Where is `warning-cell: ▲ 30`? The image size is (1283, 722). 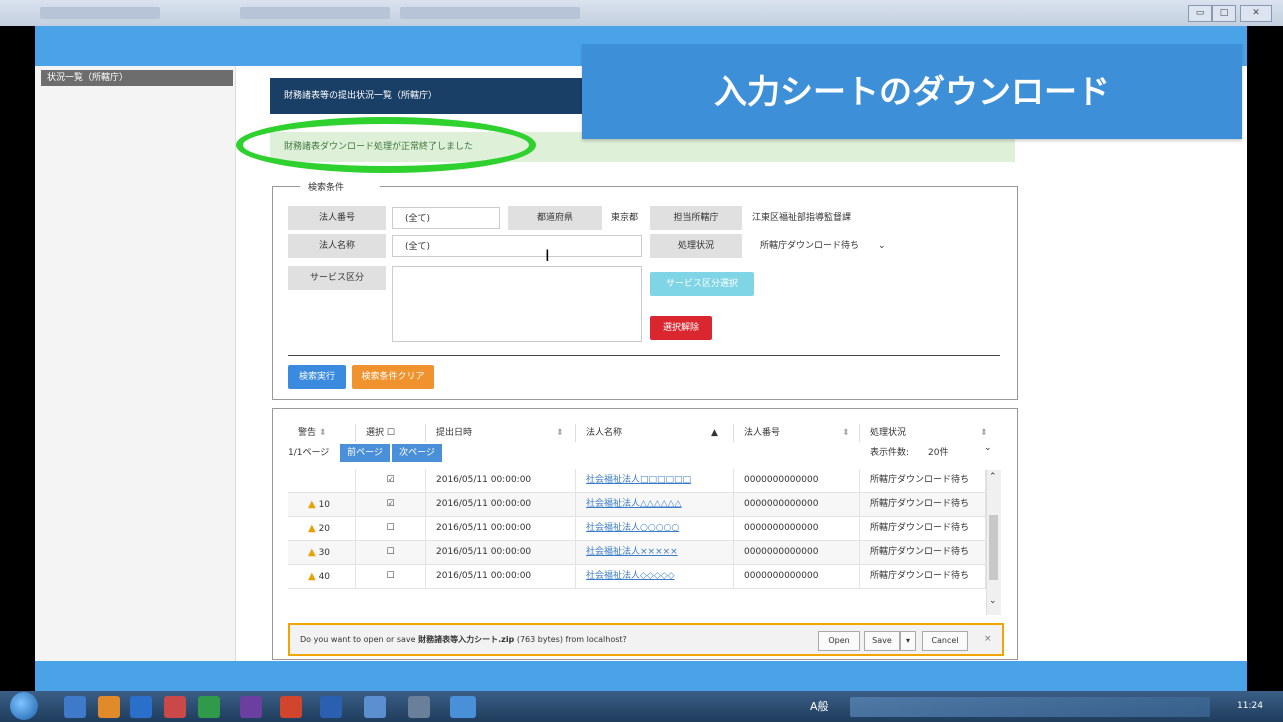
warning-cell: ▲ 30 is located at coordinates (322, 552).